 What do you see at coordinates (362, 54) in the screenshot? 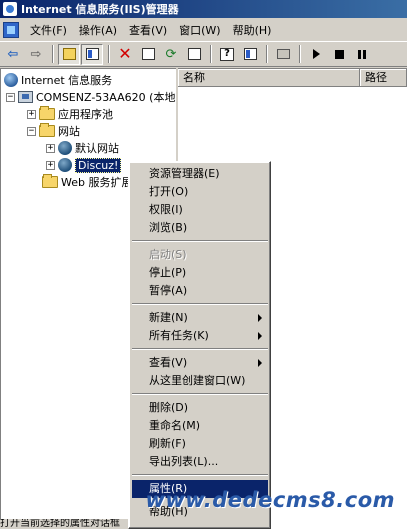
I see `pause-icon` at bounding box center [362, 54].